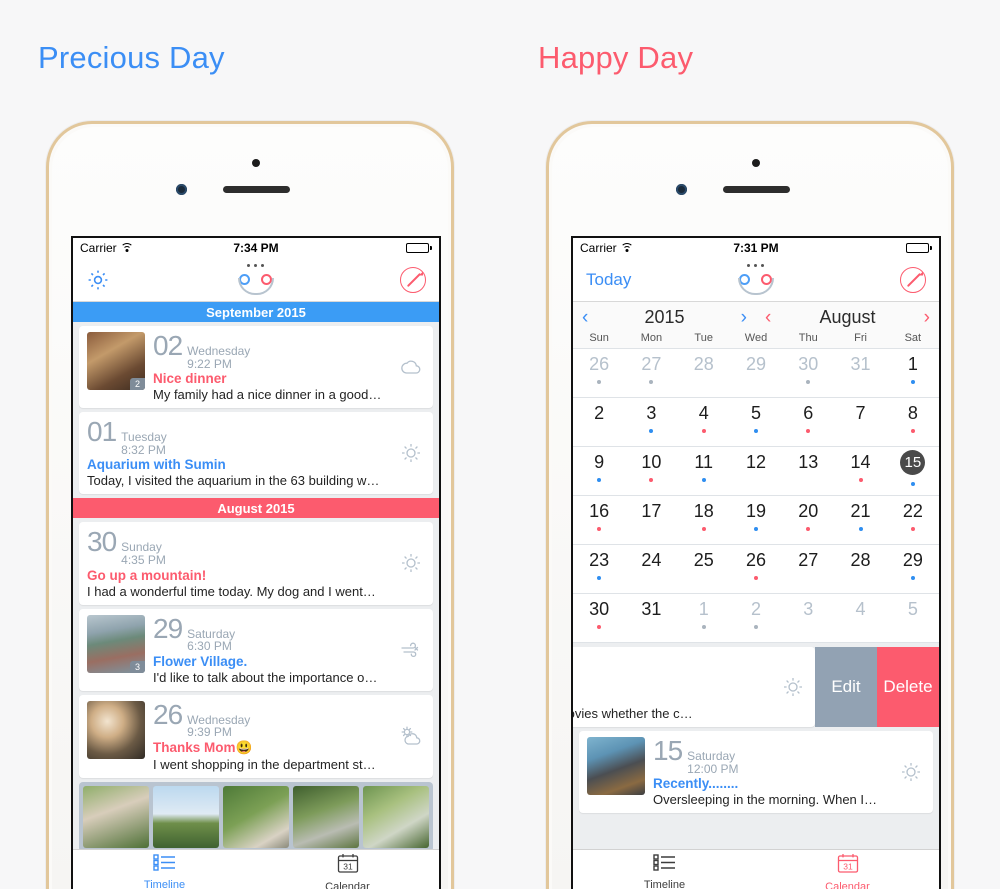 This screenshot has height=889, width=1000. What do you see at coordinates (651, 520) in the screenshot?
I see `calendar-day-cell: 17` at bounding box center [651, 520].